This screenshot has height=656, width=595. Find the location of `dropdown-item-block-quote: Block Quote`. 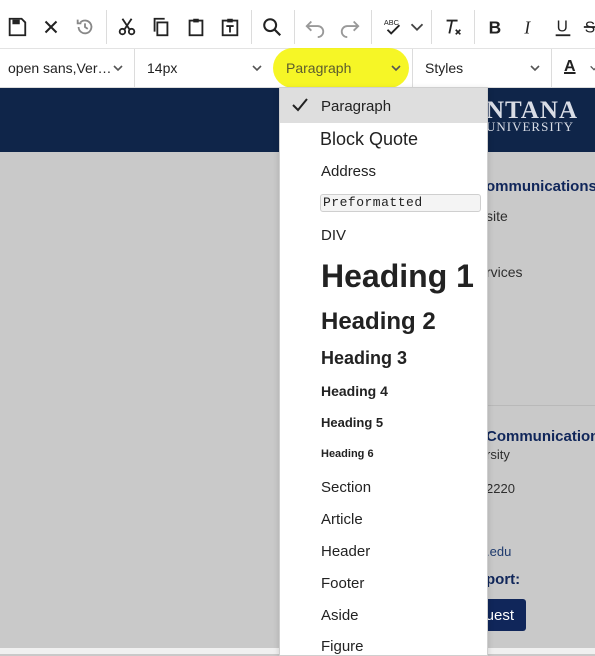

dropdown-item-block-quote: Block Quote is located at coordinates (369, 139).